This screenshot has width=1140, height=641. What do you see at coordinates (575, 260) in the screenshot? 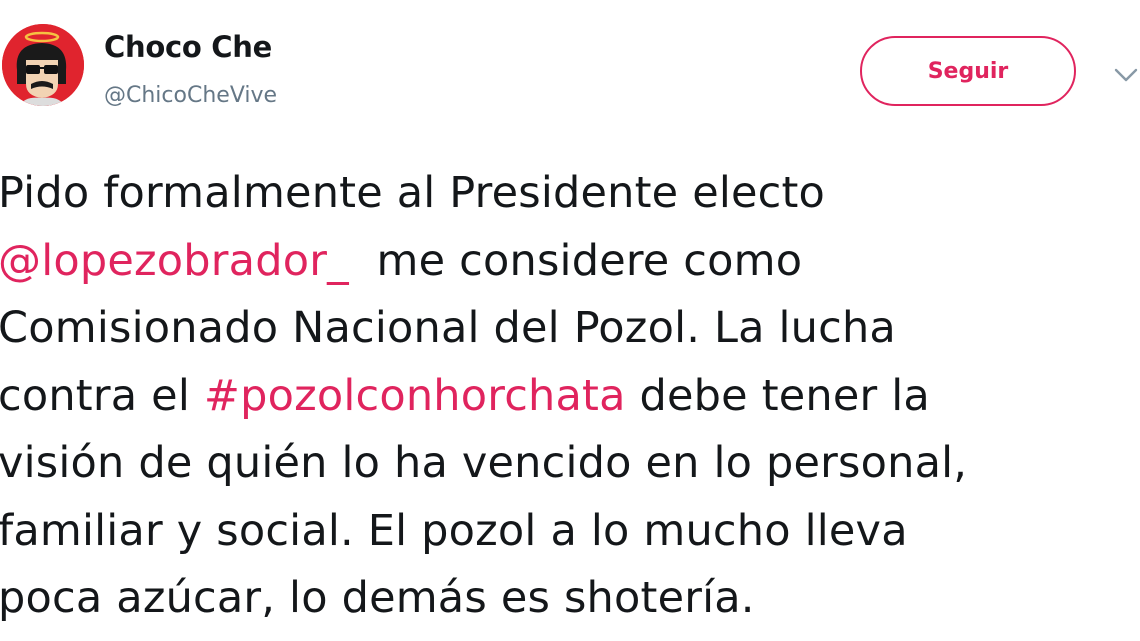
I see `text-segment: me considere como` at bounding box center [575, 260].